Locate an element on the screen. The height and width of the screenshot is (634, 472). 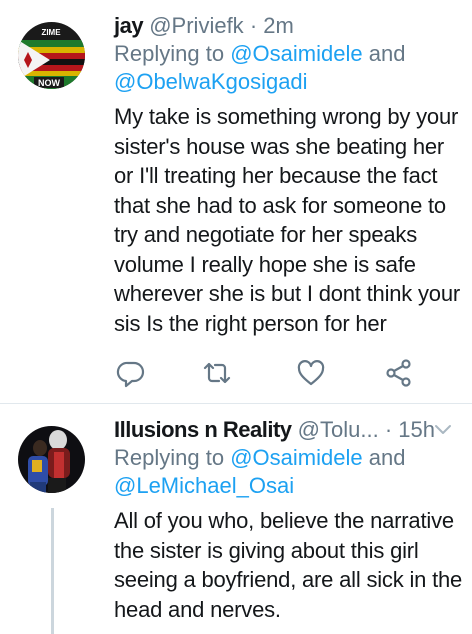
thread-connector is located at coordinates (52, 571).